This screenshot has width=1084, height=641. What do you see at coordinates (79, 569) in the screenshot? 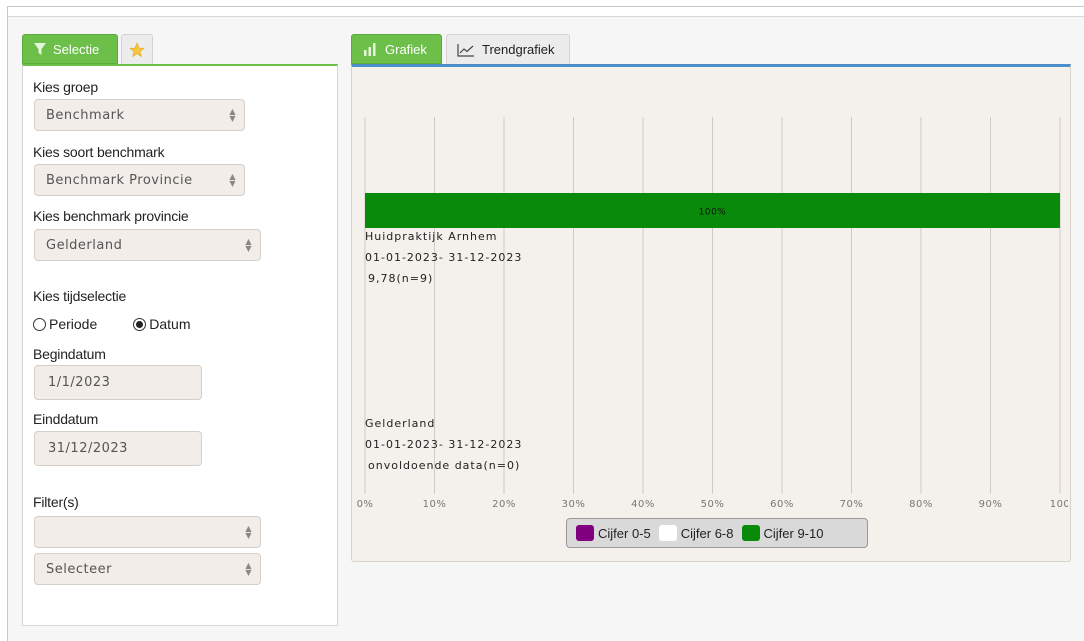
I see `filter-select-2-value: Selecteer` at bounding box center [79, 569].